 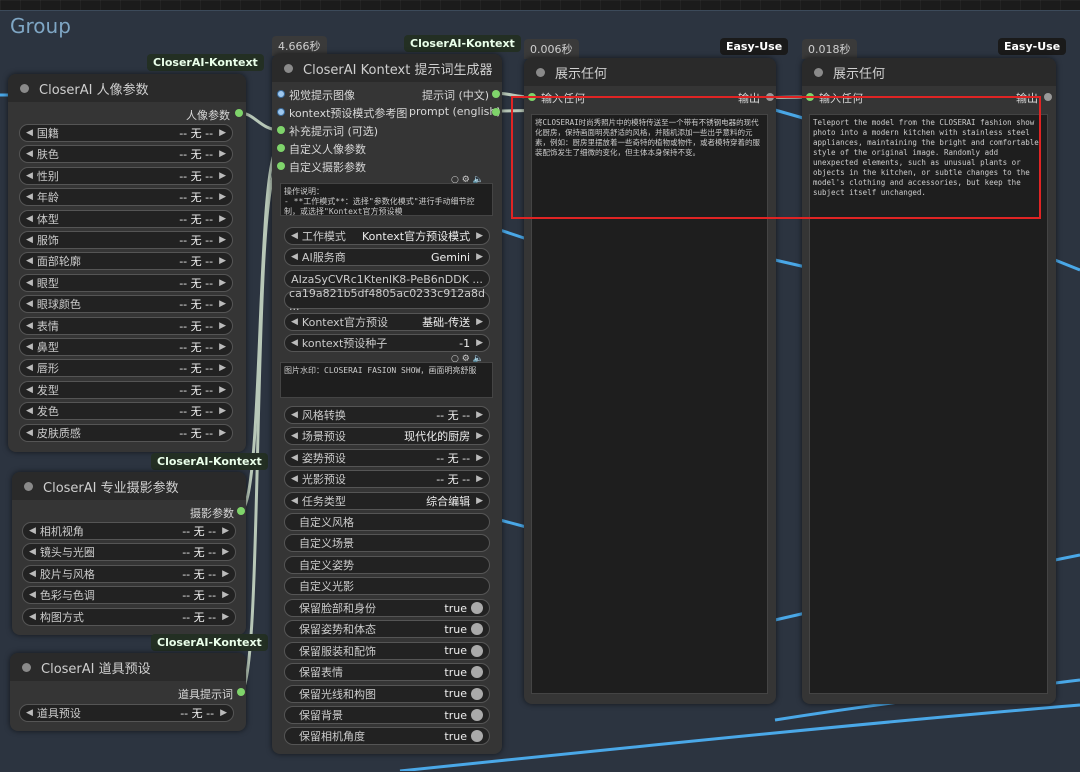 What do you see at coordinates (126, 197) in the screenshot?
I see `combo-widget: ◀ 年龄 -- 无 -- ▶` at bounding box center [126, 197].